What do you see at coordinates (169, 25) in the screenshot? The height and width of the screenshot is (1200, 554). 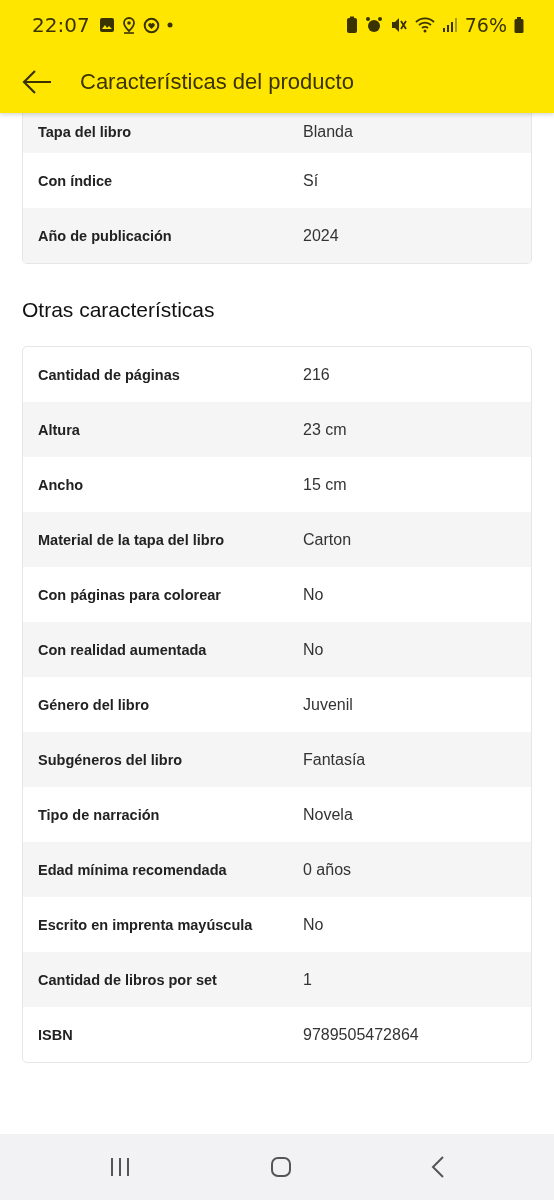 I see `dot-icon` at bounding box center [169, 25].